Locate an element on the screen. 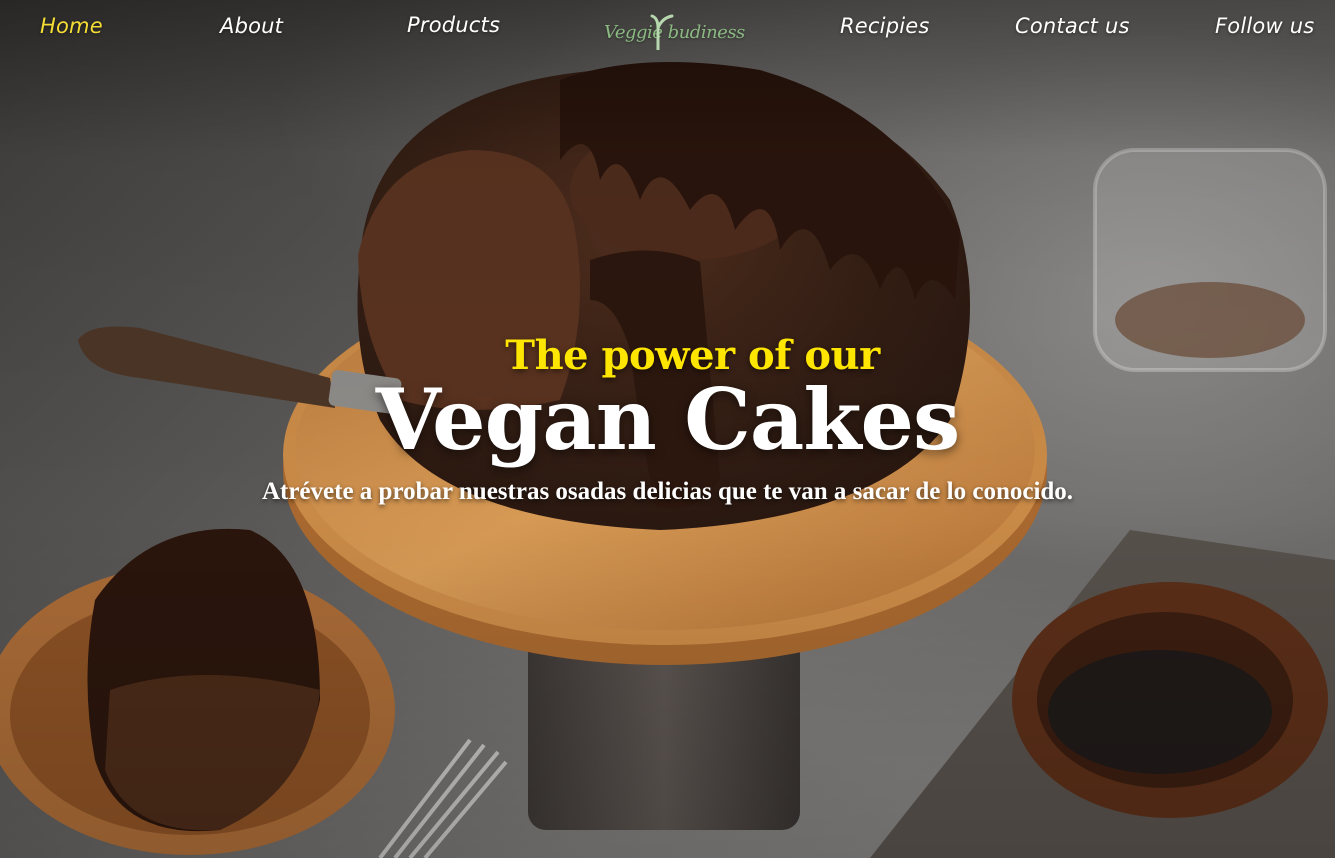 Image resolution: width=1335 pixels, height=858 pixels. nav-link-products: Products is located at coordinates (453, 25).